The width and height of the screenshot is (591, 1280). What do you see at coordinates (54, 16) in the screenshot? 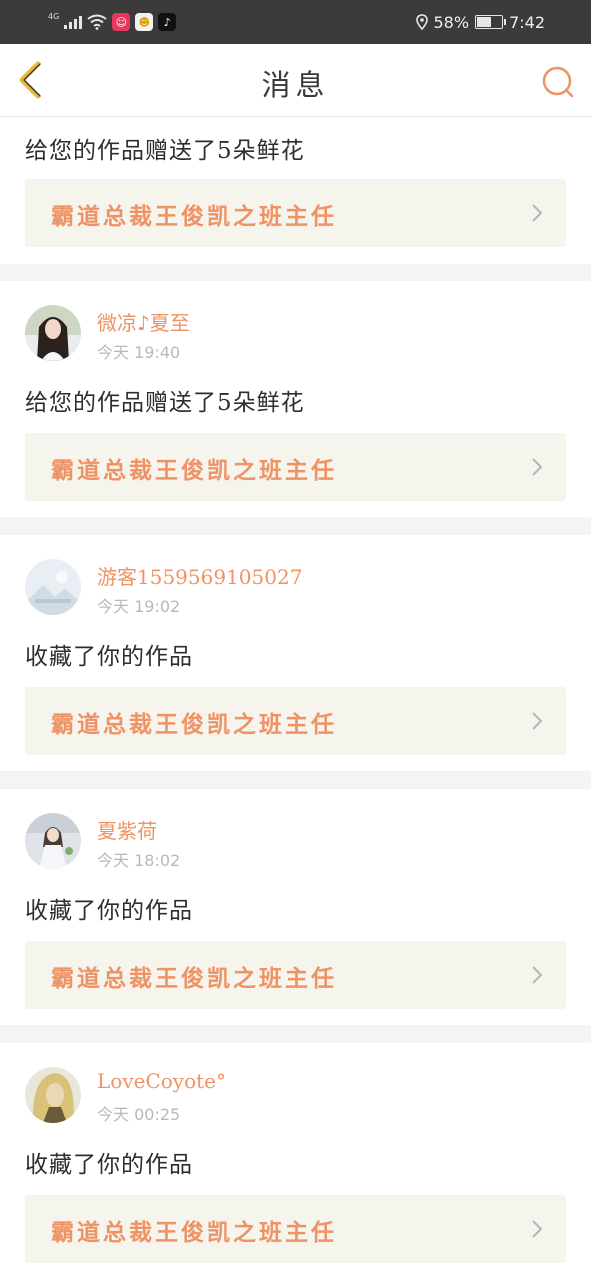
I see `network-type: 4G` at bounding box center [54, 16].